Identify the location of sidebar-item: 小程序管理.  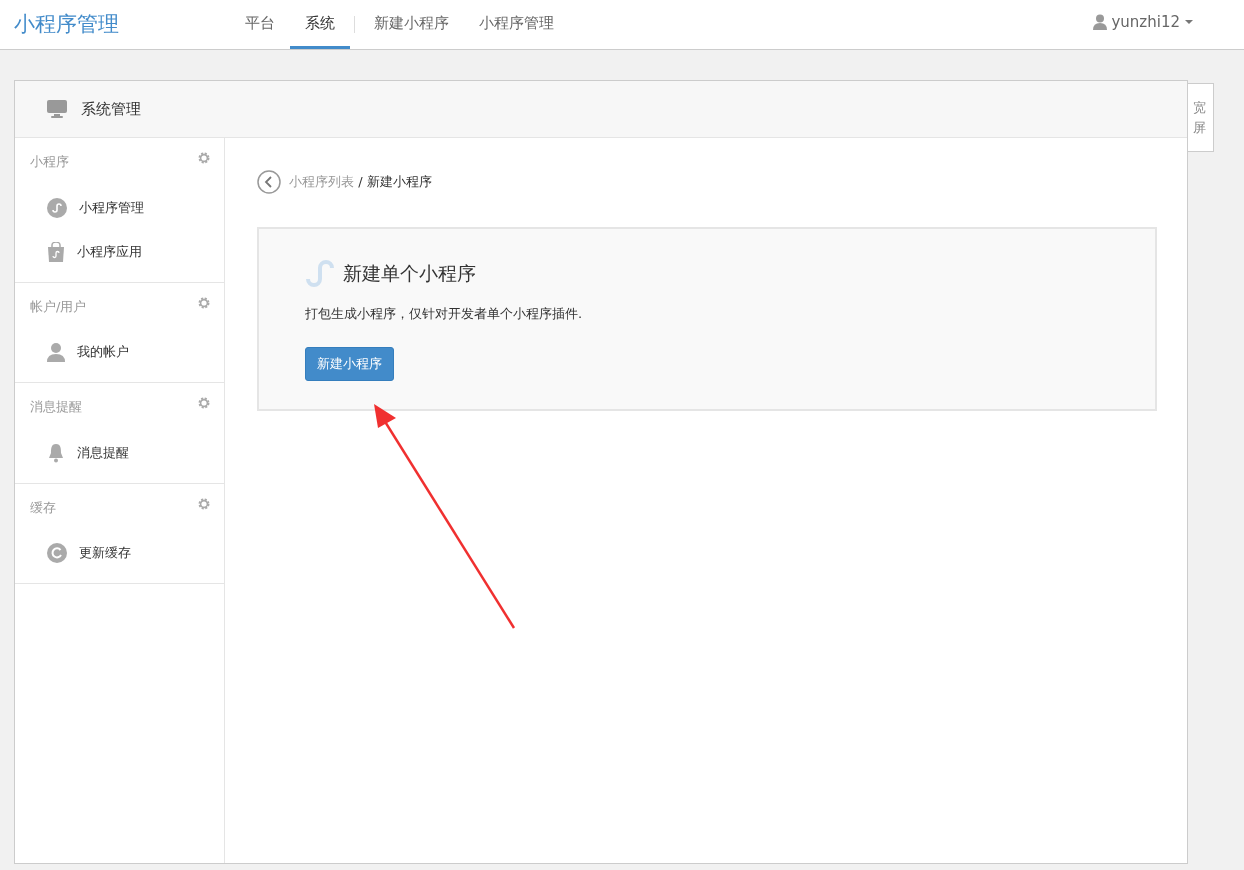
(119, 207).